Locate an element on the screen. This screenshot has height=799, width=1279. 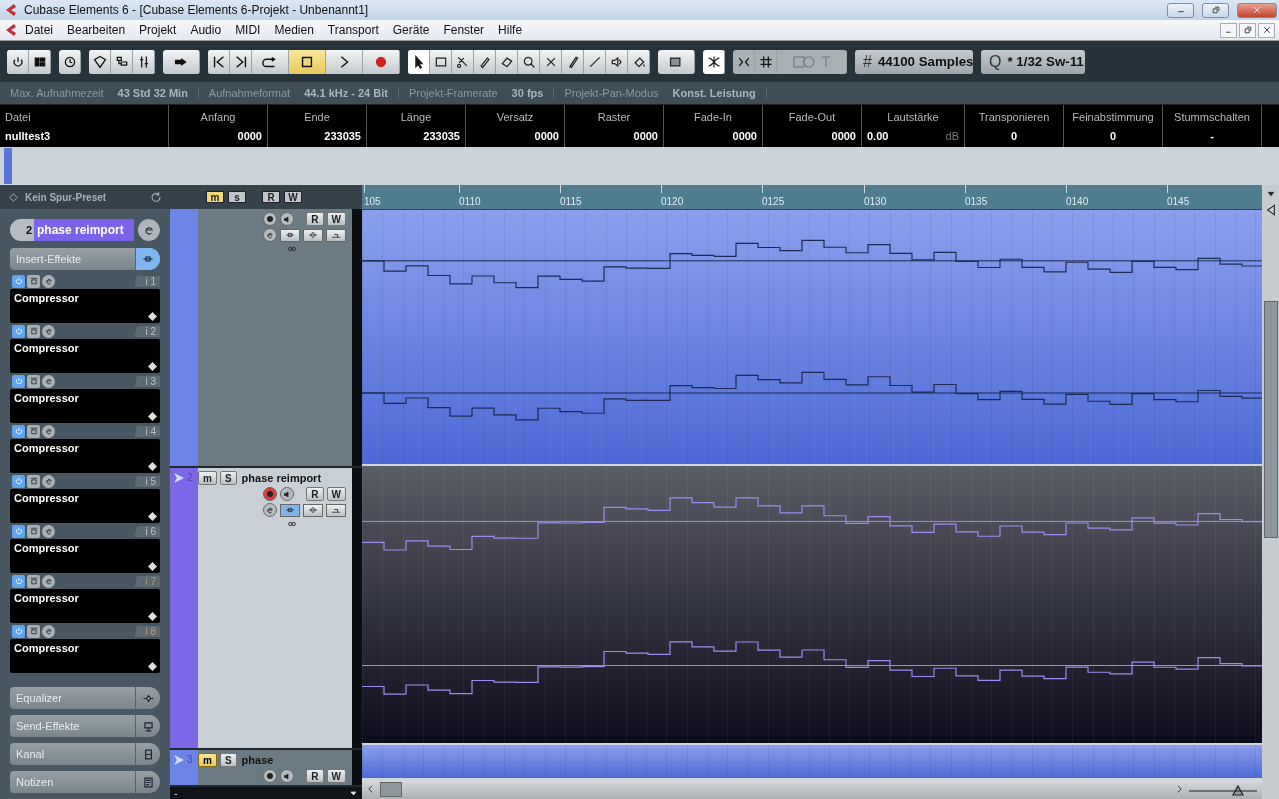
quantize-dropdown: Q * 1/32 Sw-11 is located at coordinates (1033, 61).